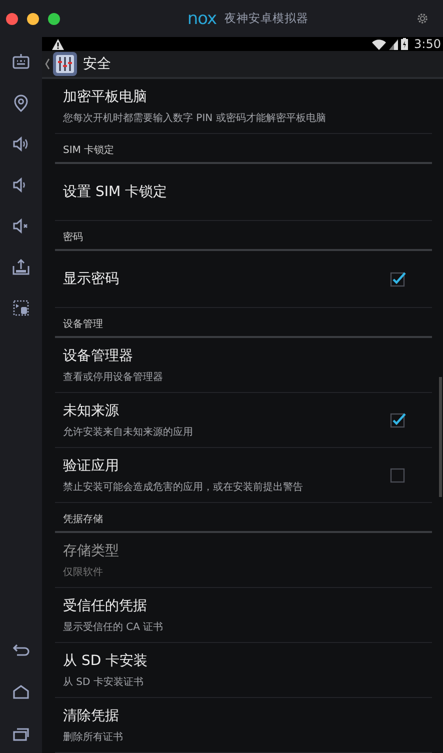 This screenshot has width=443, height=753. What do you see at coordinates (12, 18) in the screenshot?
I see `close-button` at bounding box center [12, 18].